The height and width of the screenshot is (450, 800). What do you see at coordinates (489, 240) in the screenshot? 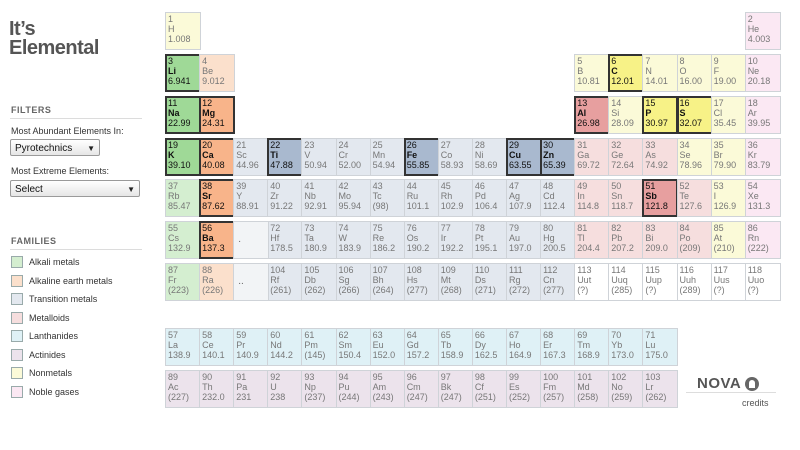
I see `element-cell-pt: 78 Pt 195.1` at bounding box center [489, 240].